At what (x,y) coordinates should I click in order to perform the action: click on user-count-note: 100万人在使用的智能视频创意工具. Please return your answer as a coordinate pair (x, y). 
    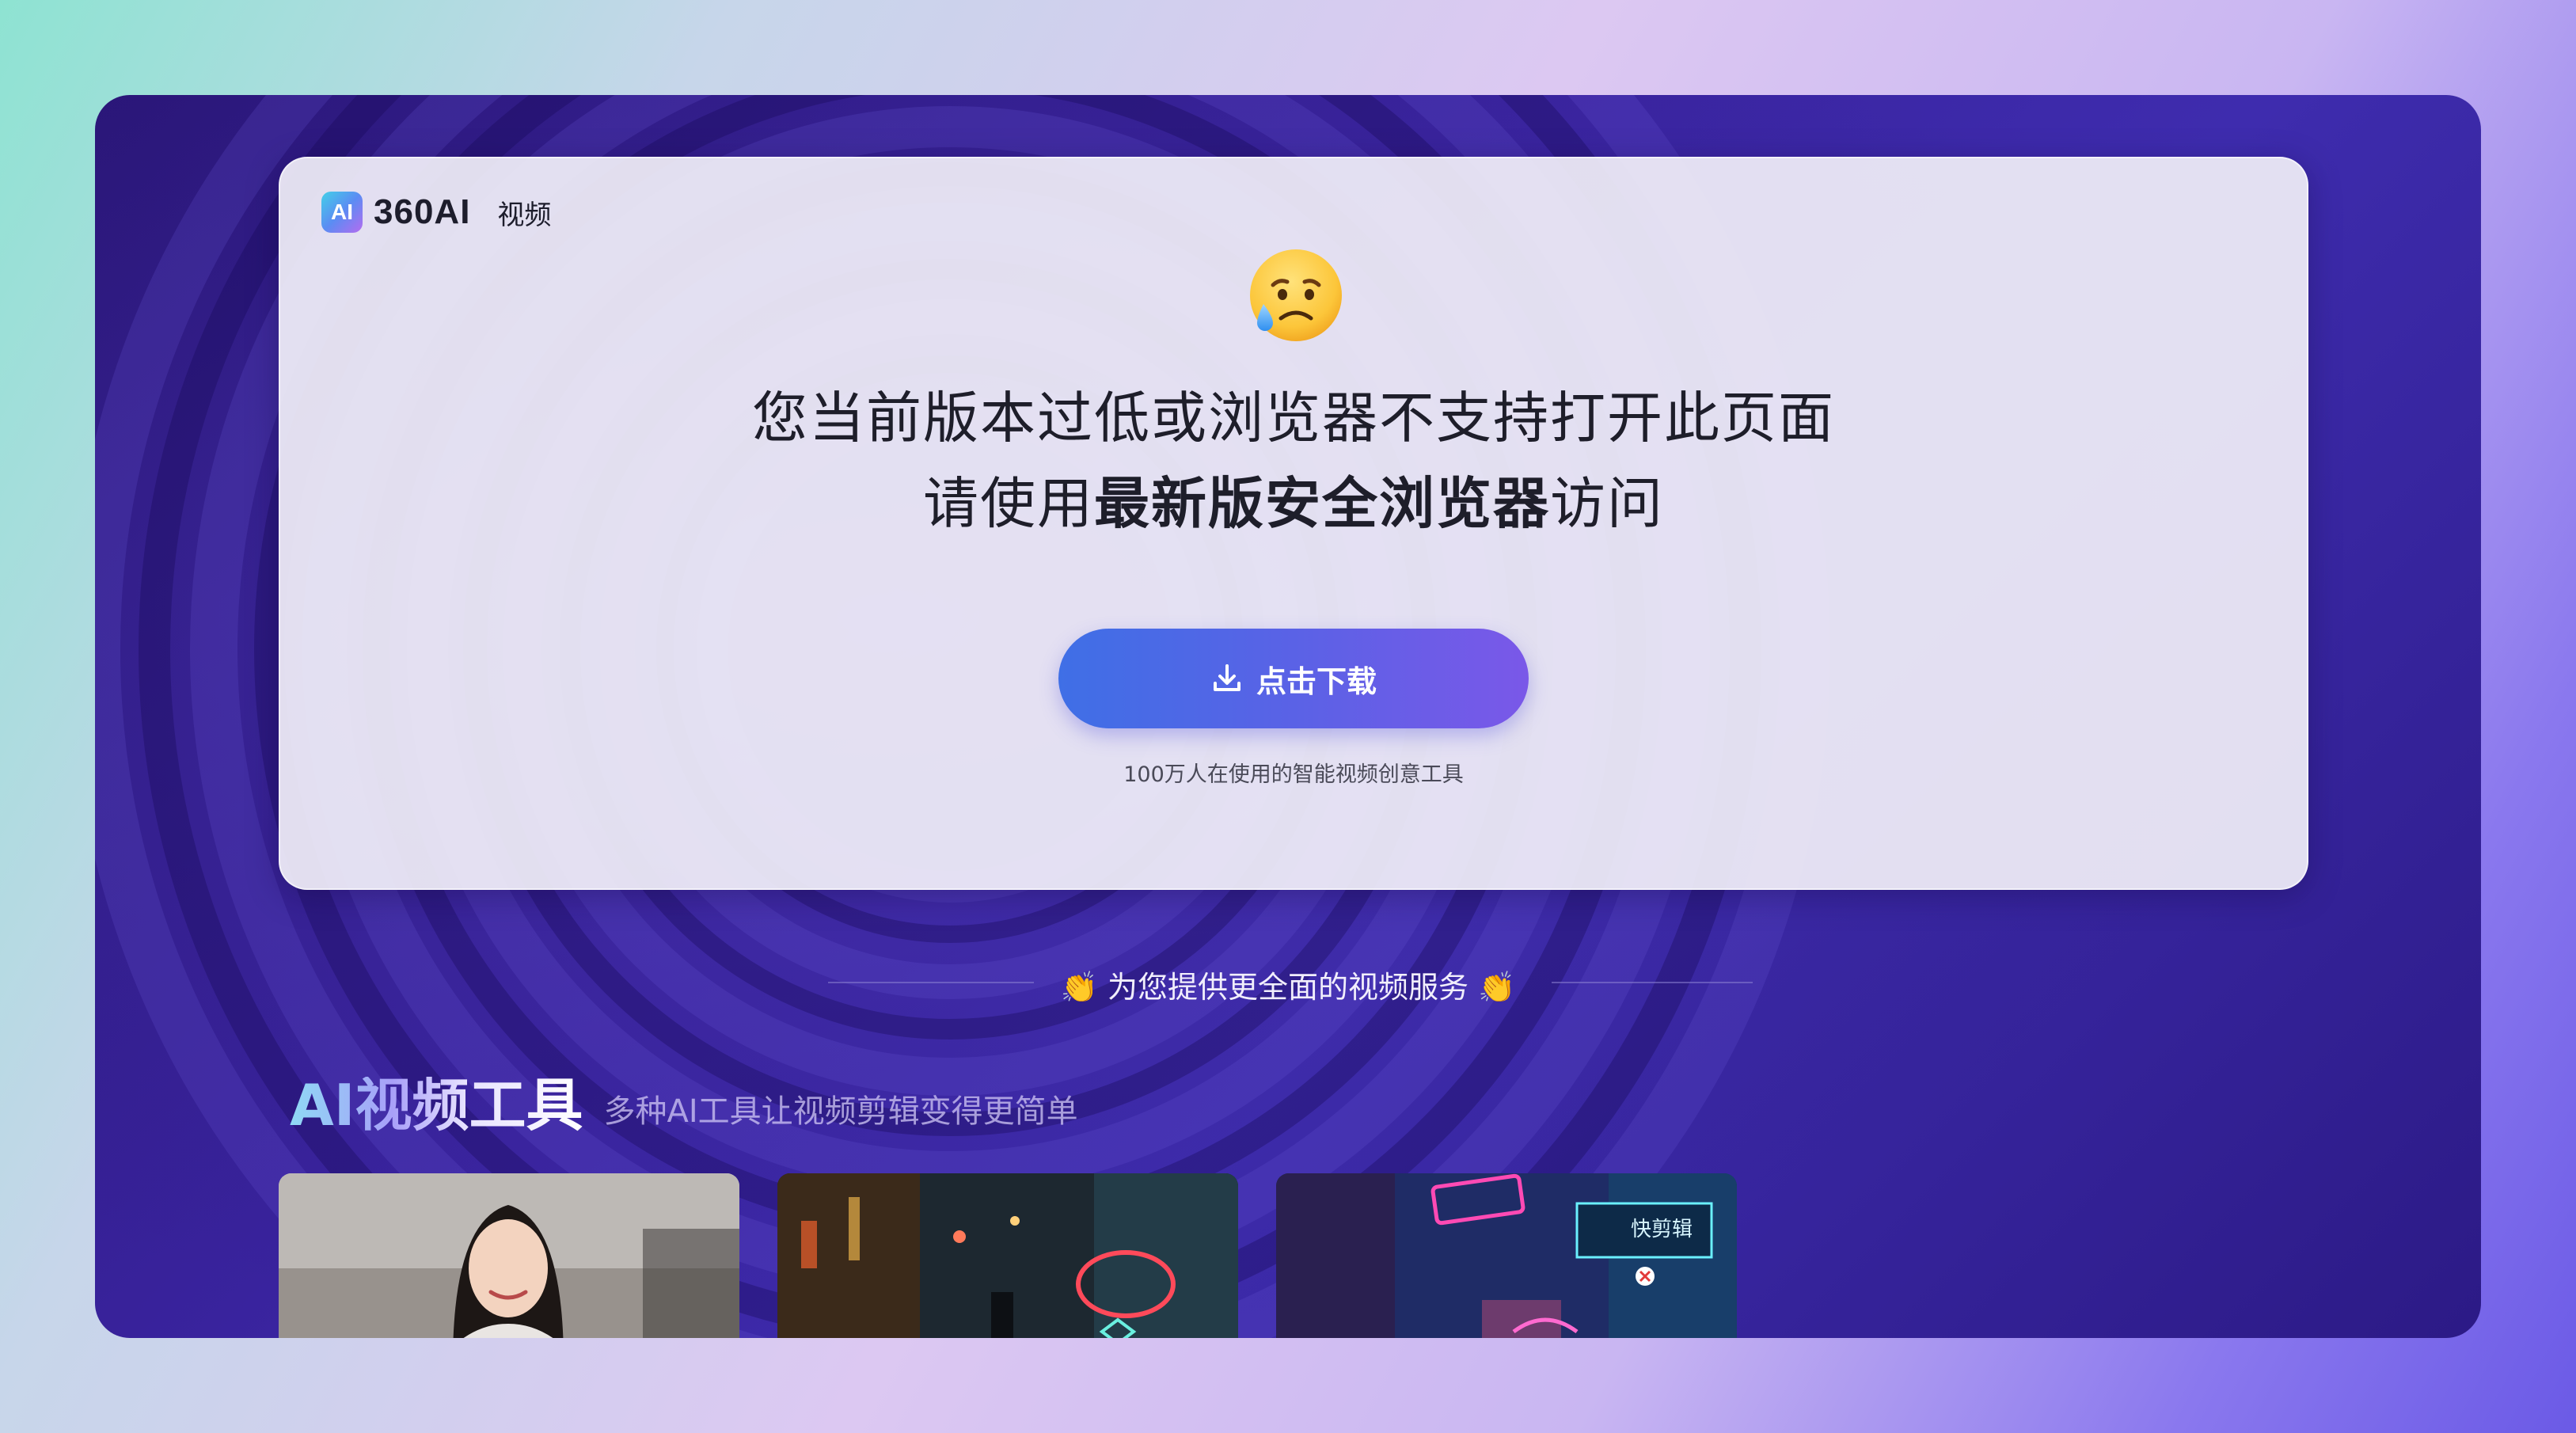
    Looking at the image, I should click on (1293, 774).